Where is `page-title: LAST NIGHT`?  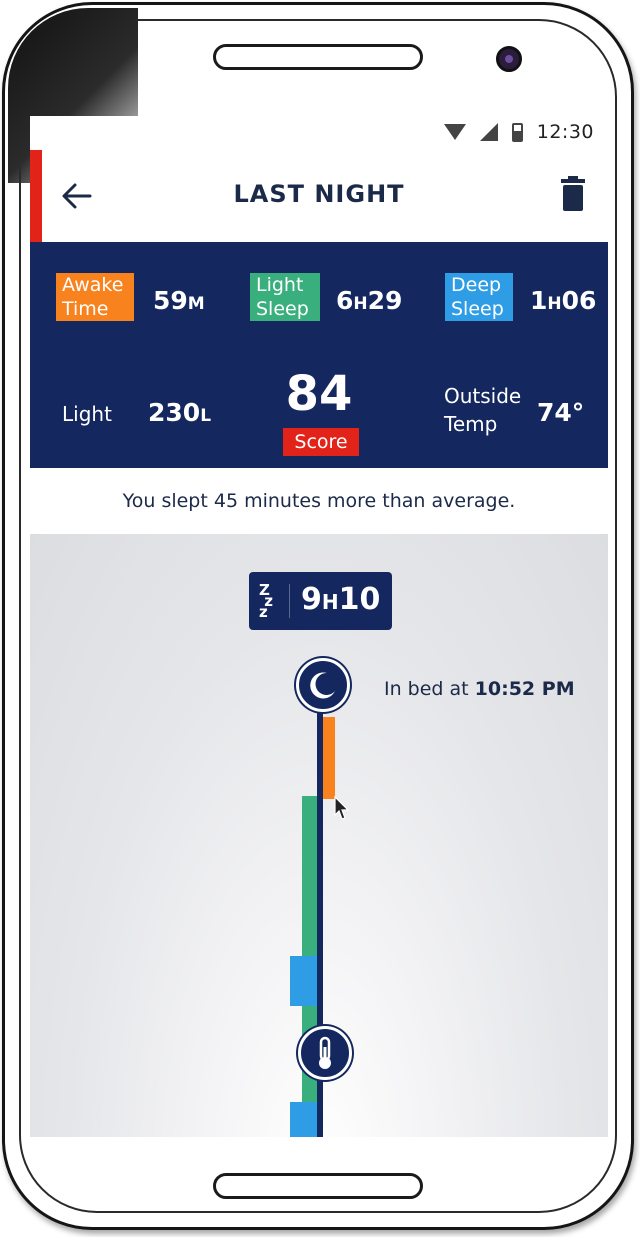 page-title: LAST NIGHT is located at coordinates (319, 194).